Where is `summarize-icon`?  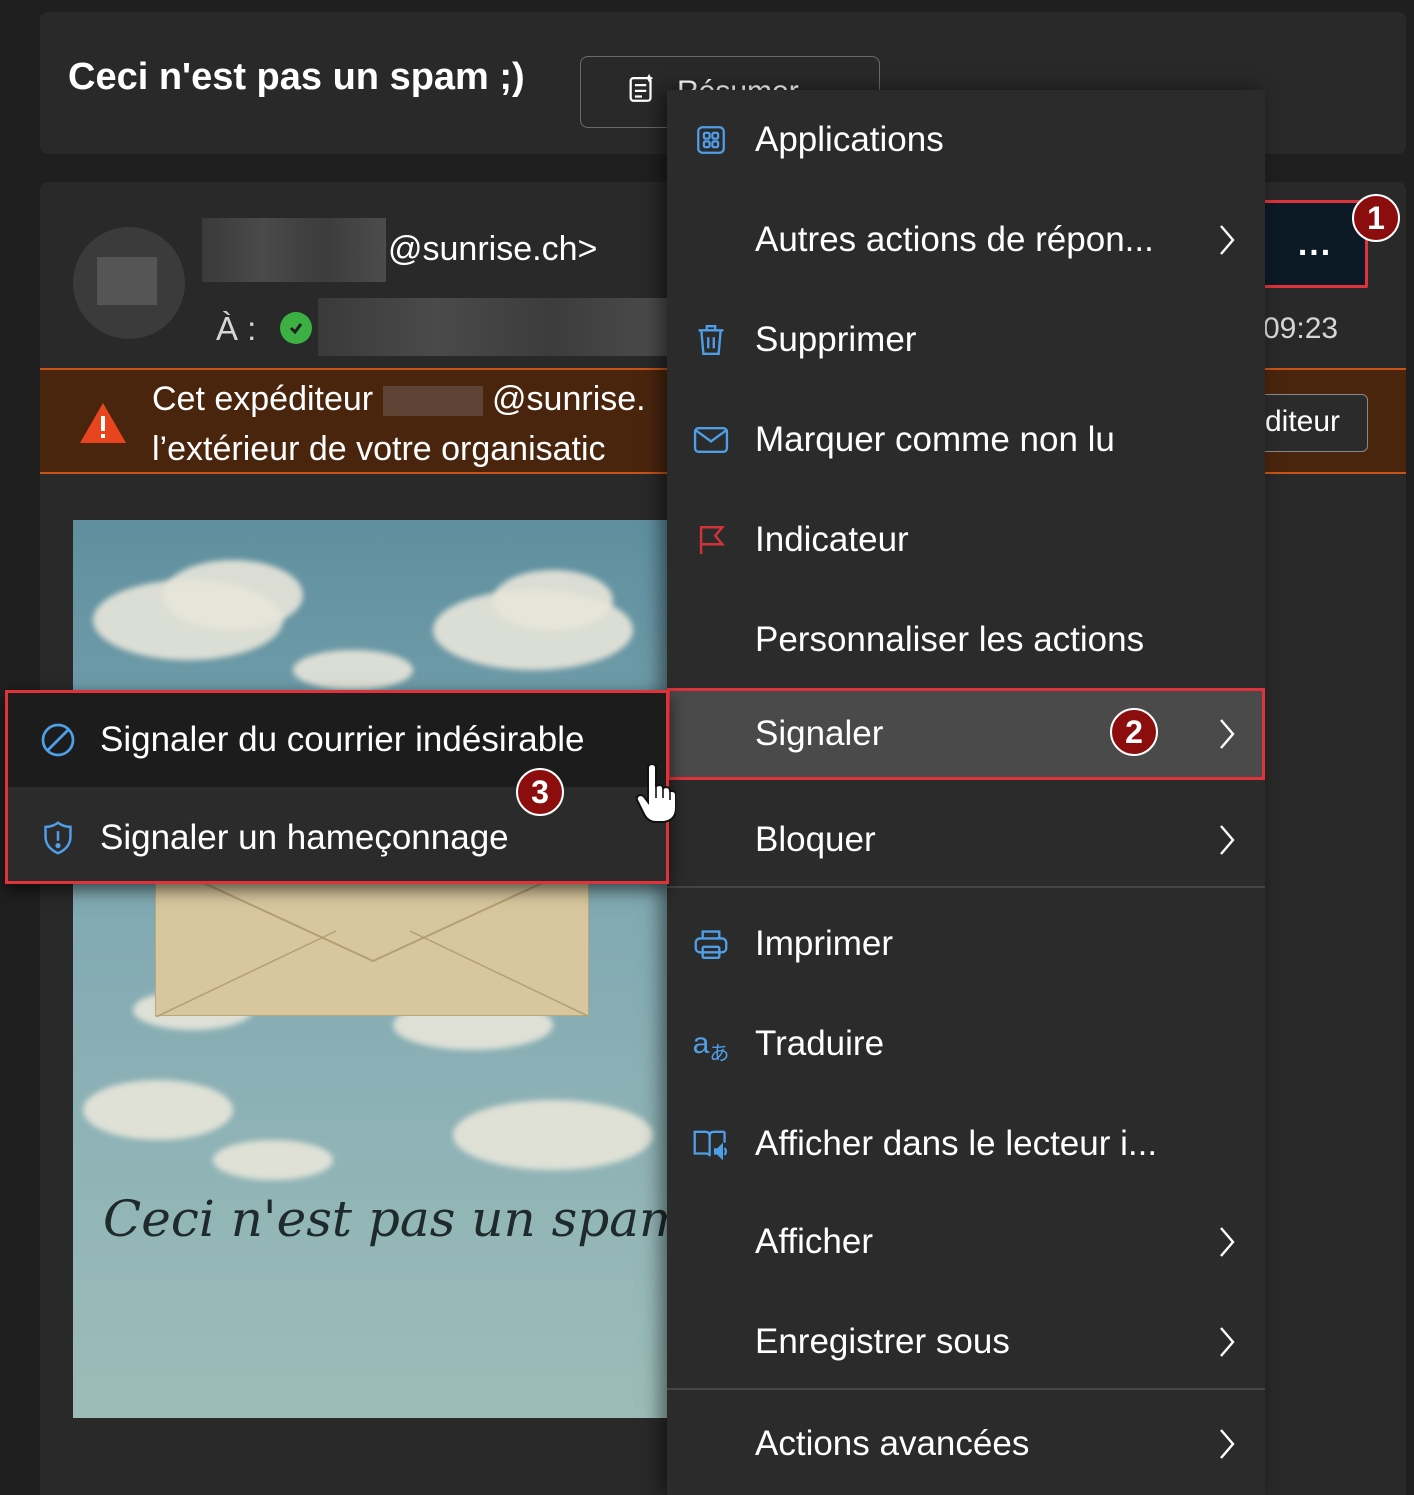 summarize-icon is located at coordinates (642, 92).